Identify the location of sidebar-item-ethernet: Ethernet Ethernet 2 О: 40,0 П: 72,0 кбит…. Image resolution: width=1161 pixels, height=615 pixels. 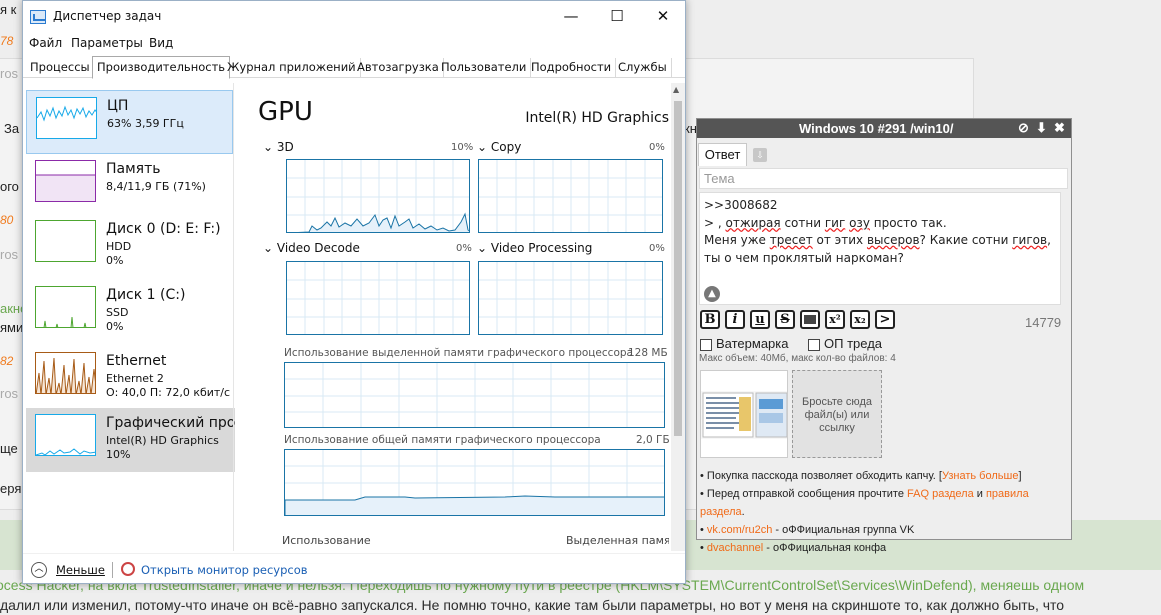
(129, 378).